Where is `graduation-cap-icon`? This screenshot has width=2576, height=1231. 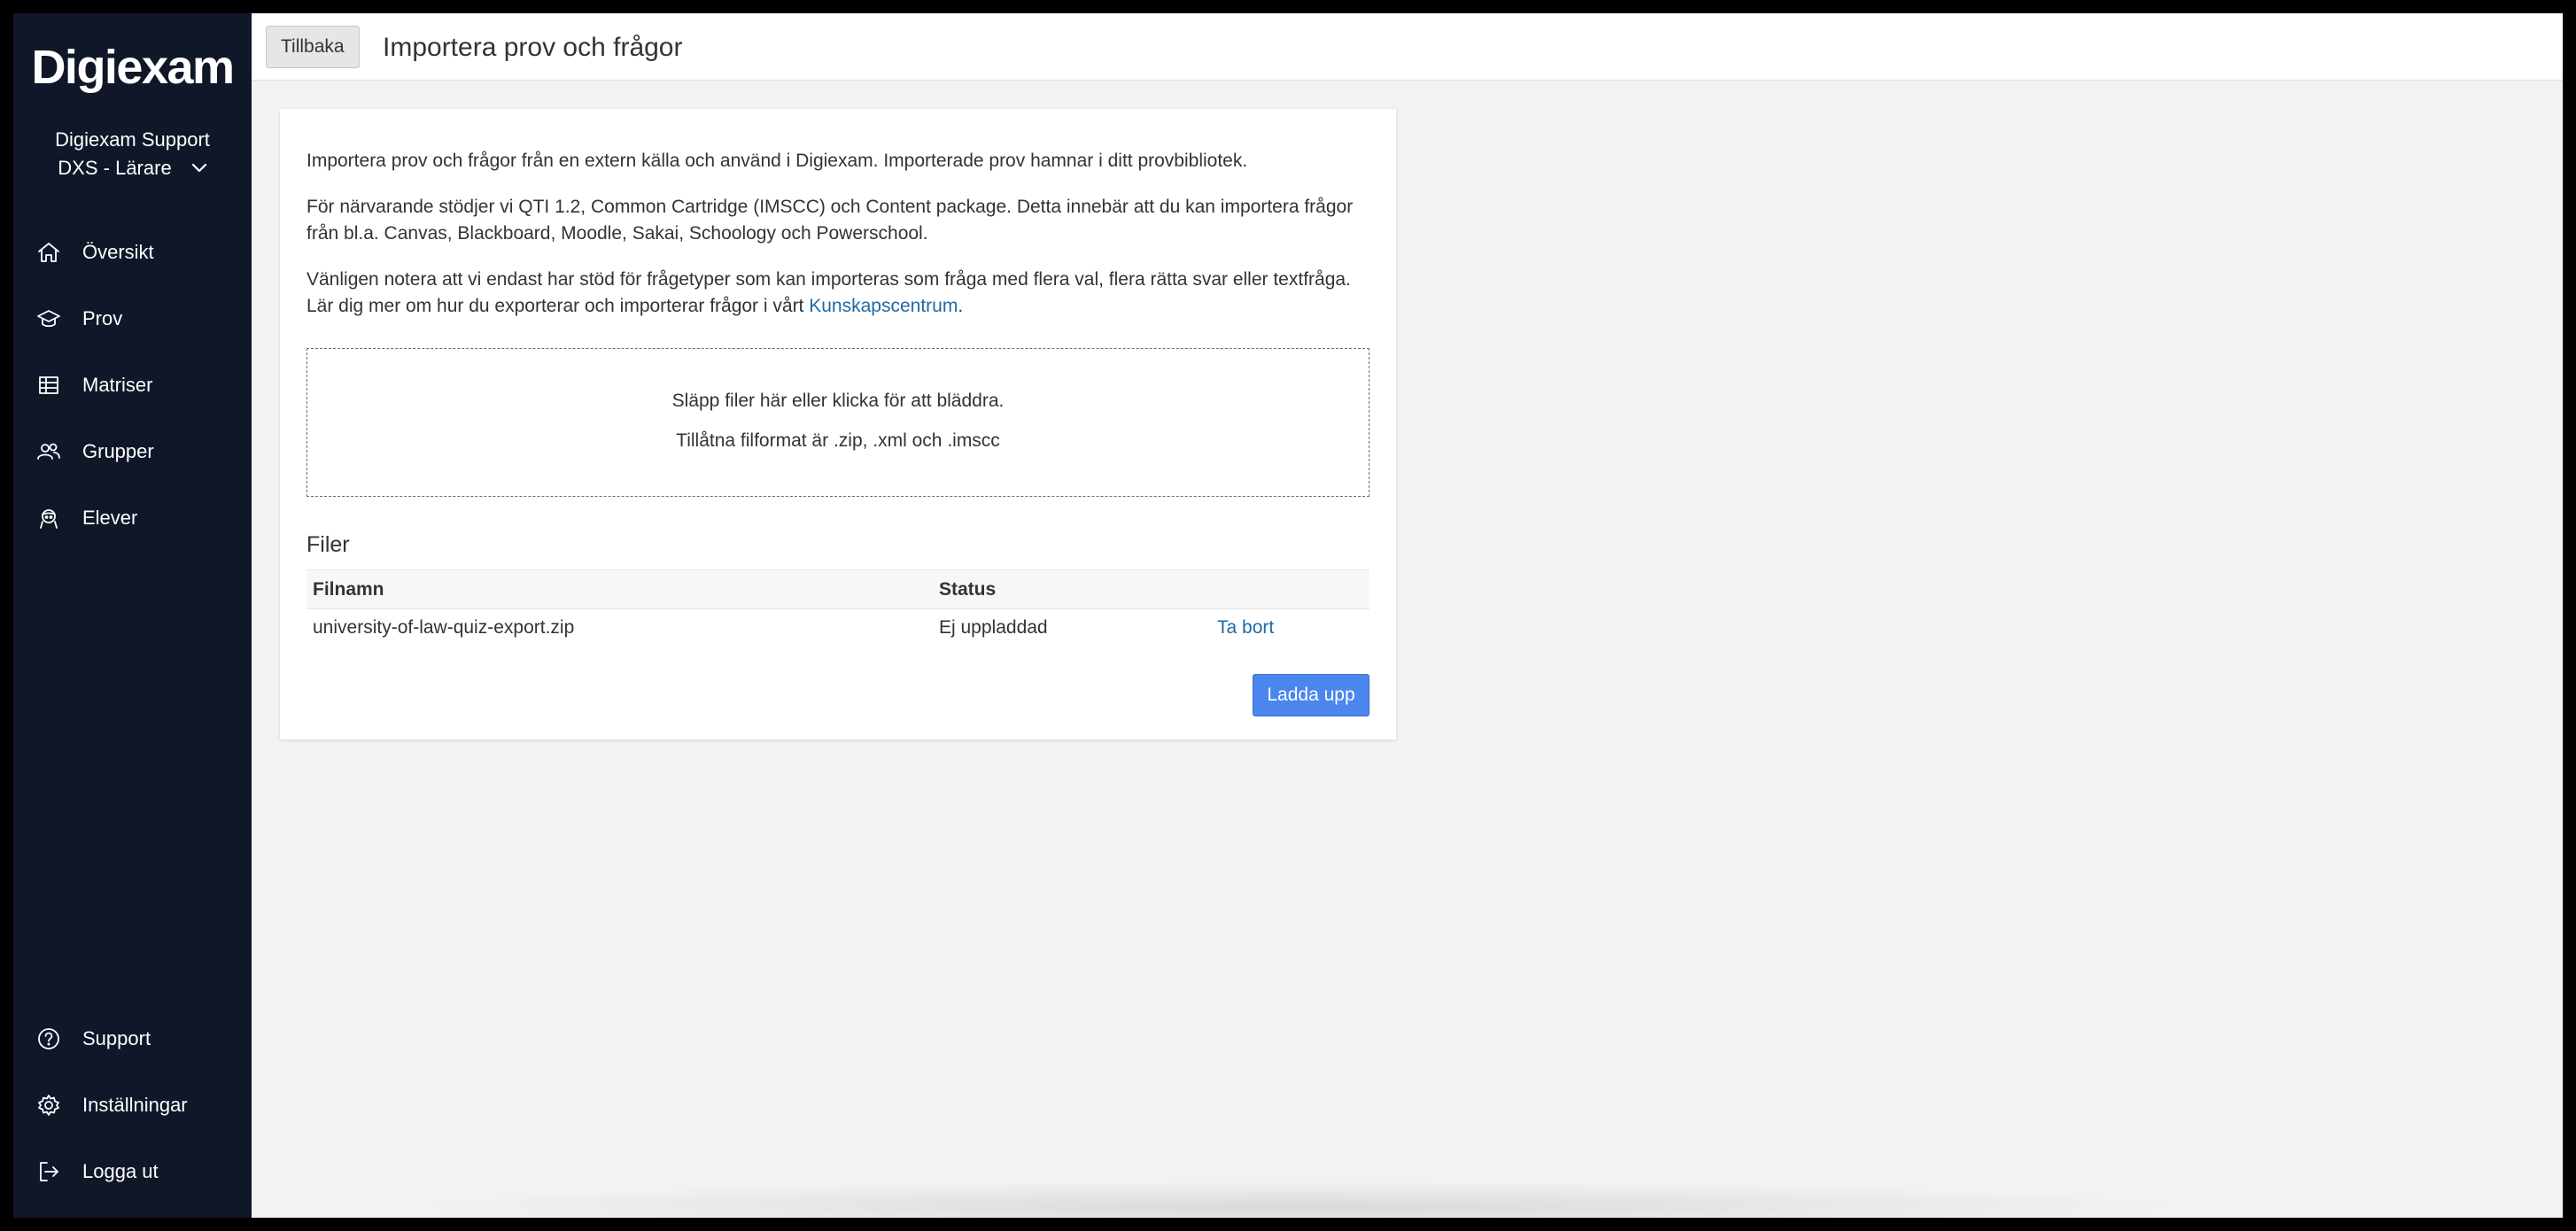 graduation-cap-icon is located at coordinates (48, 318).